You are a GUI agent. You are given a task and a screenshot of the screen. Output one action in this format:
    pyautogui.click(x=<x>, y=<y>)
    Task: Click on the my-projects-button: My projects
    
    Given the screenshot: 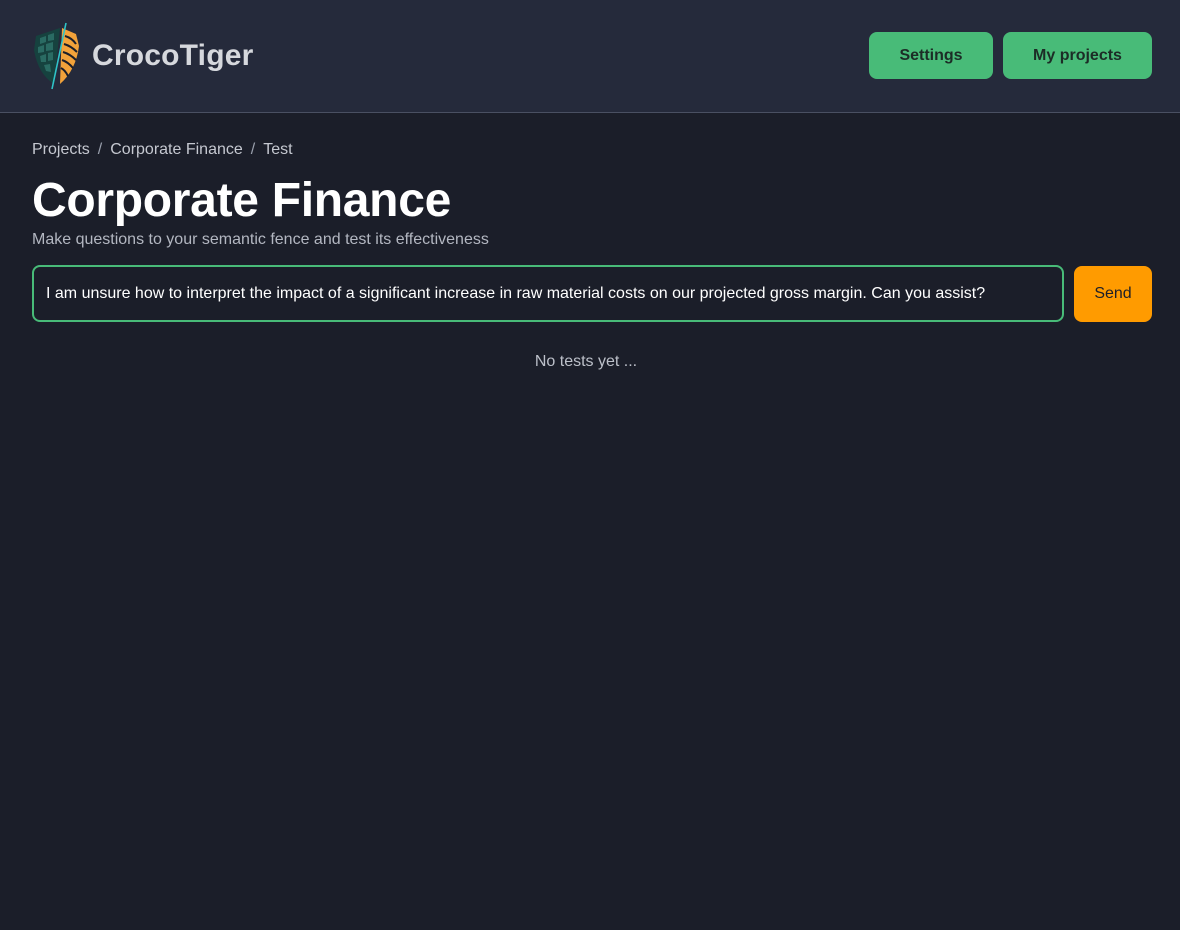 What is the action you would take?
    pyautogui.click(x=1077, y=55)
    